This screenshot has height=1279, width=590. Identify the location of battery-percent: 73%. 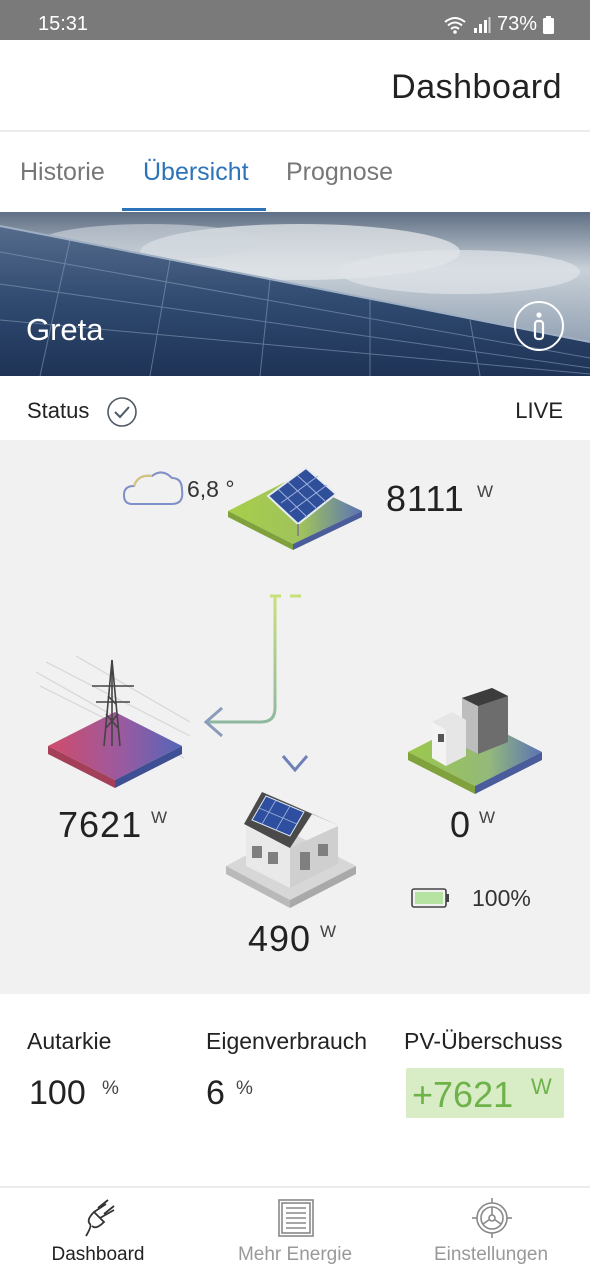
(516, 24).